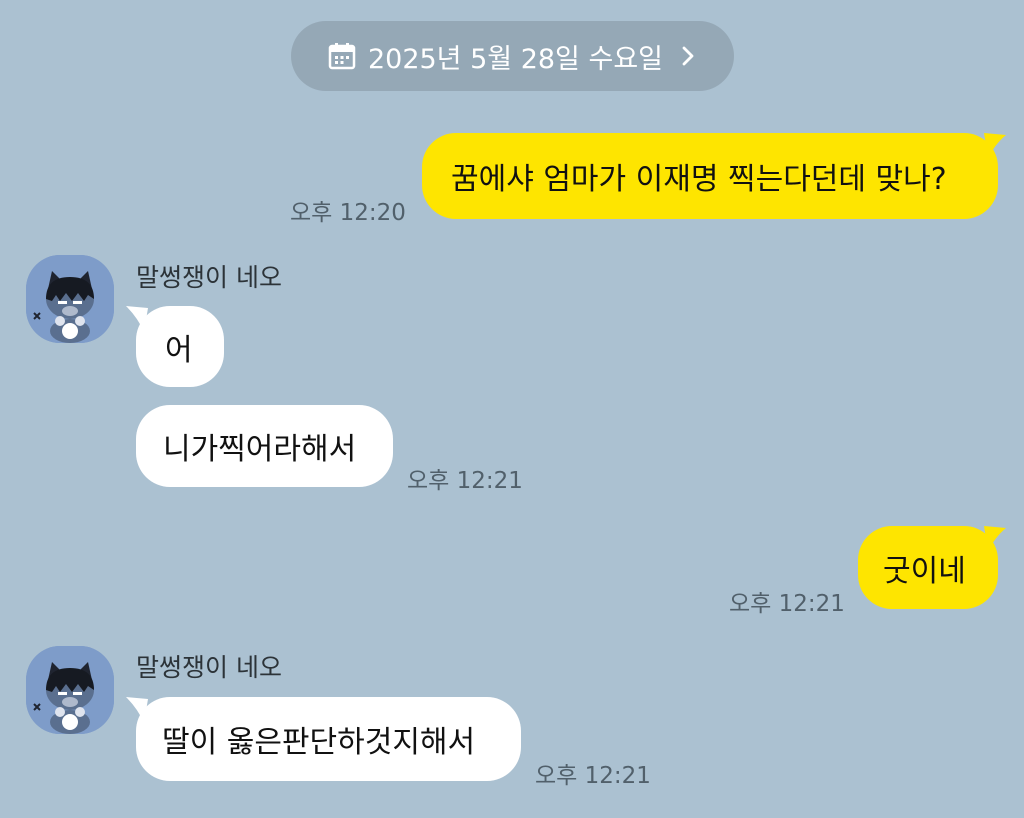 This screenshot has width=1024, height=818. Describe the element at coordinates (924, 571) in the screenshot. I see `message-text: 굿이네` at that location.